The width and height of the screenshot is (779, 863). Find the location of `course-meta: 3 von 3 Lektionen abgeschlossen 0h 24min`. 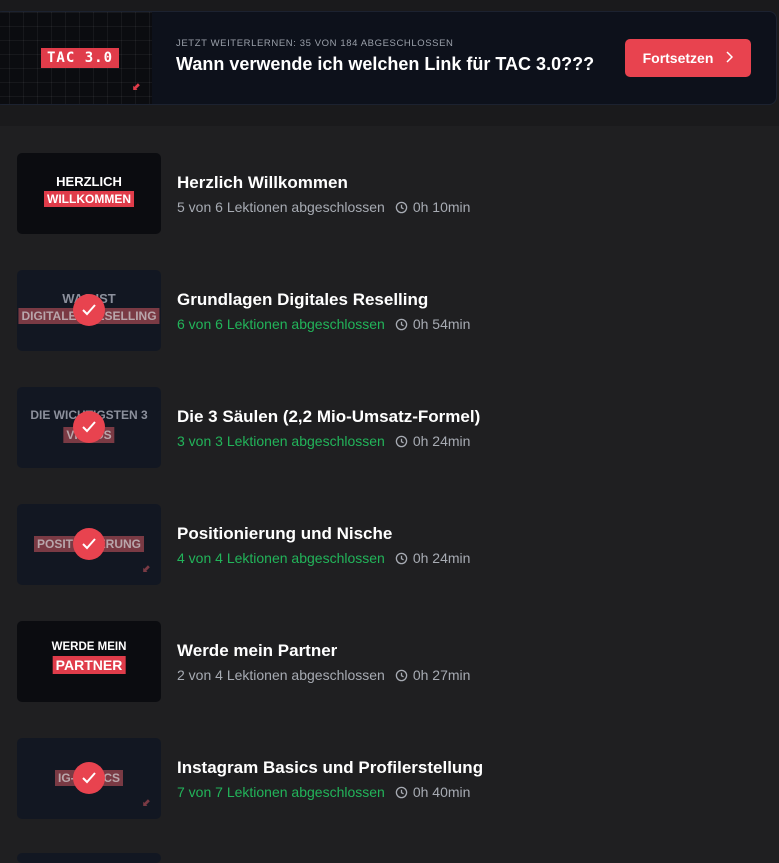

course-meta: 3 von 3 Lektionen abgeschlossen 0h 24min is located at coordinates (323, 441).